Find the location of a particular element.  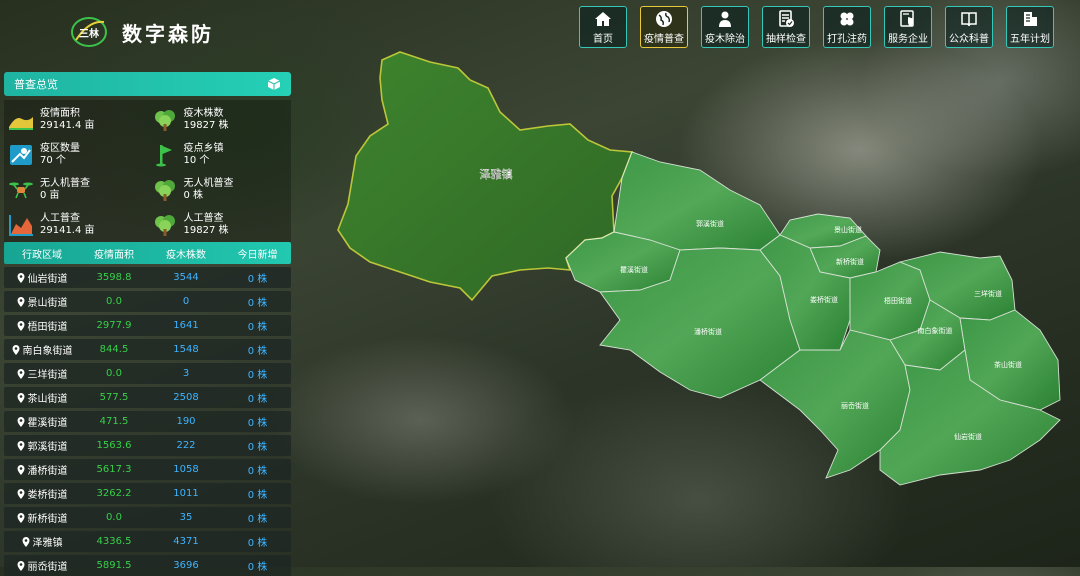

stat-manual-trees: 人工普查 19827 株 is located at coordinates (220, 224).